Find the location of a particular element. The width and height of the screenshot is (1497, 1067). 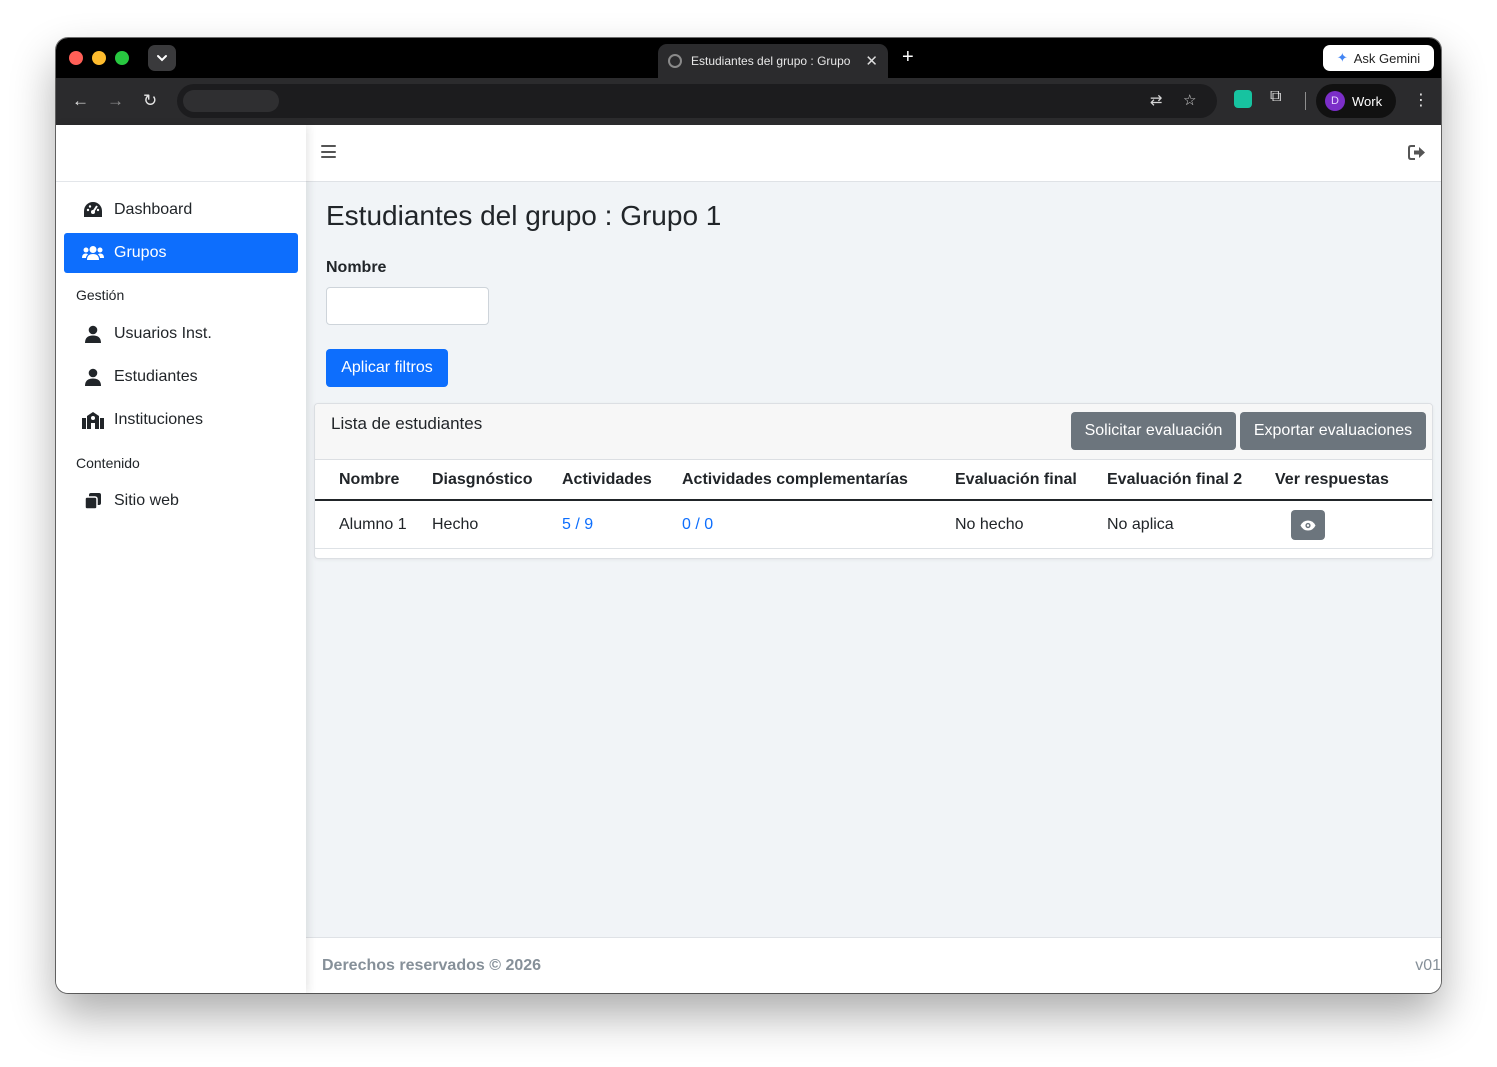

browser-toolbar: ← → ↻ ⇄ ☆ ⧉ D Work ⋮ is located at coordinates (748, 101).